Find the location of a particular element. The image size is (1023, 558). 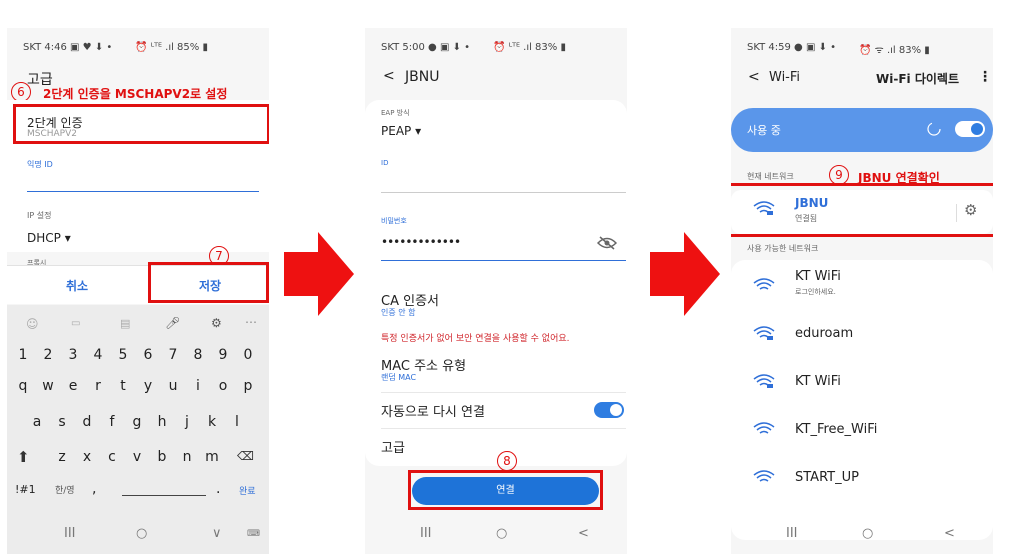

hide-keyboard-button: ∨ is located at coordinates (217, 533).